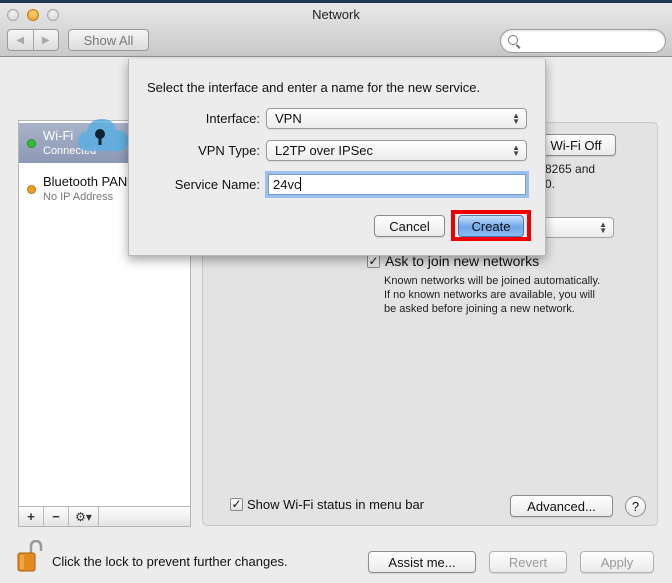 The height and width of the screenshot is (583, 672). What do you see at coordinates (236, 504) in the screenshot?
I see `show-wifi-status-checkbox: ✓` at bounding box center [236, 504].